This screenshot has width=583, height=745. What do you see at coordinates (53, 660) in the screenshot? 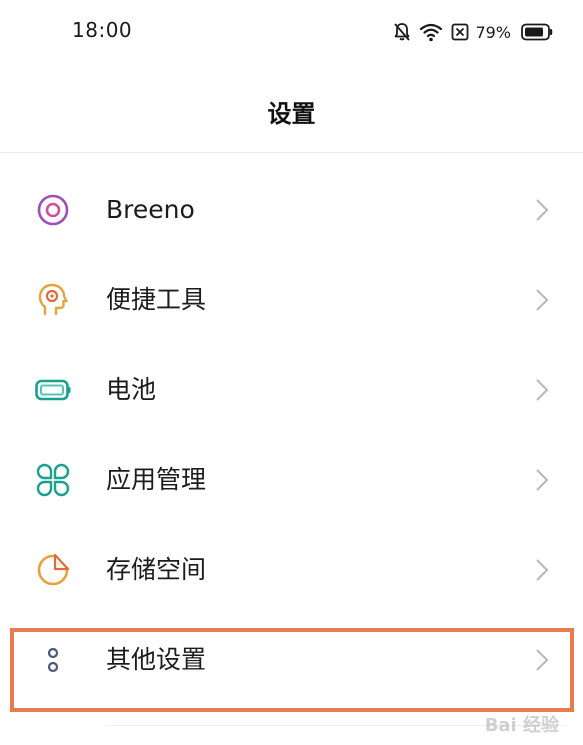
I see `other-settings-icon` at bounding box center [53, 660].